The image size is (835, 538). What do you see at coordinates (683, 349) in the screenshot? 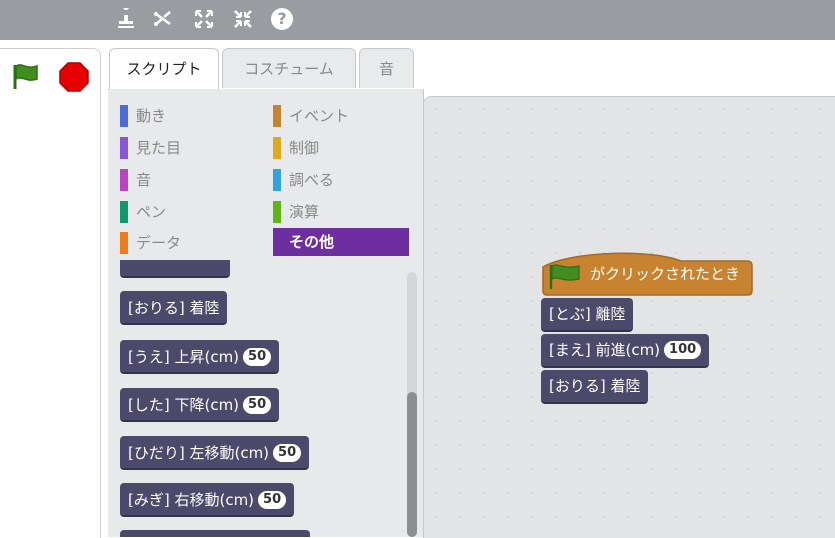
I see `number-input: 100` at bounding box center [683, 349].